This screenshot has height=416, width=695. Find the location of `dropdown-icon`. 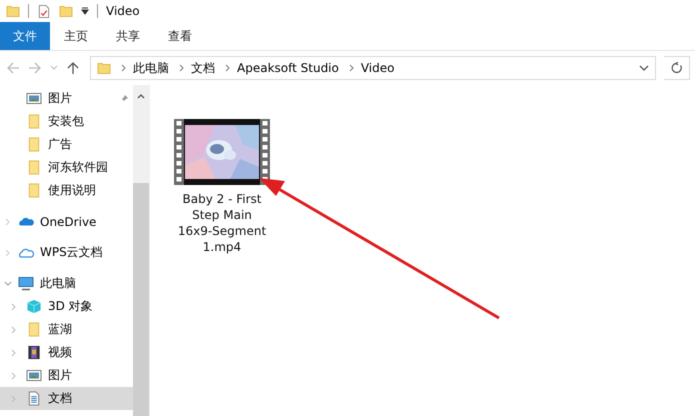

dropdown-icon is located at coordinates (85, 11).